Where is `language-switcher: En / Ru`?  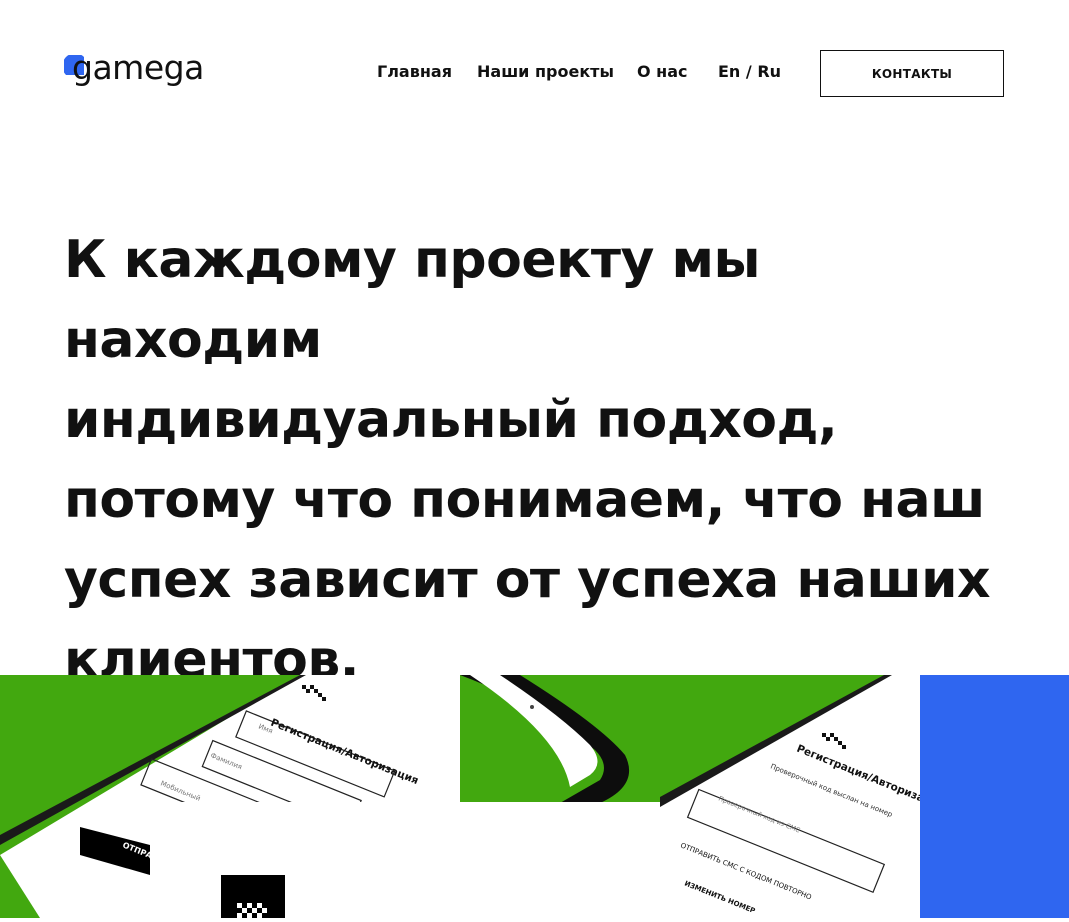
language-switcher: En / Ru is located at coordinates (749, 71).